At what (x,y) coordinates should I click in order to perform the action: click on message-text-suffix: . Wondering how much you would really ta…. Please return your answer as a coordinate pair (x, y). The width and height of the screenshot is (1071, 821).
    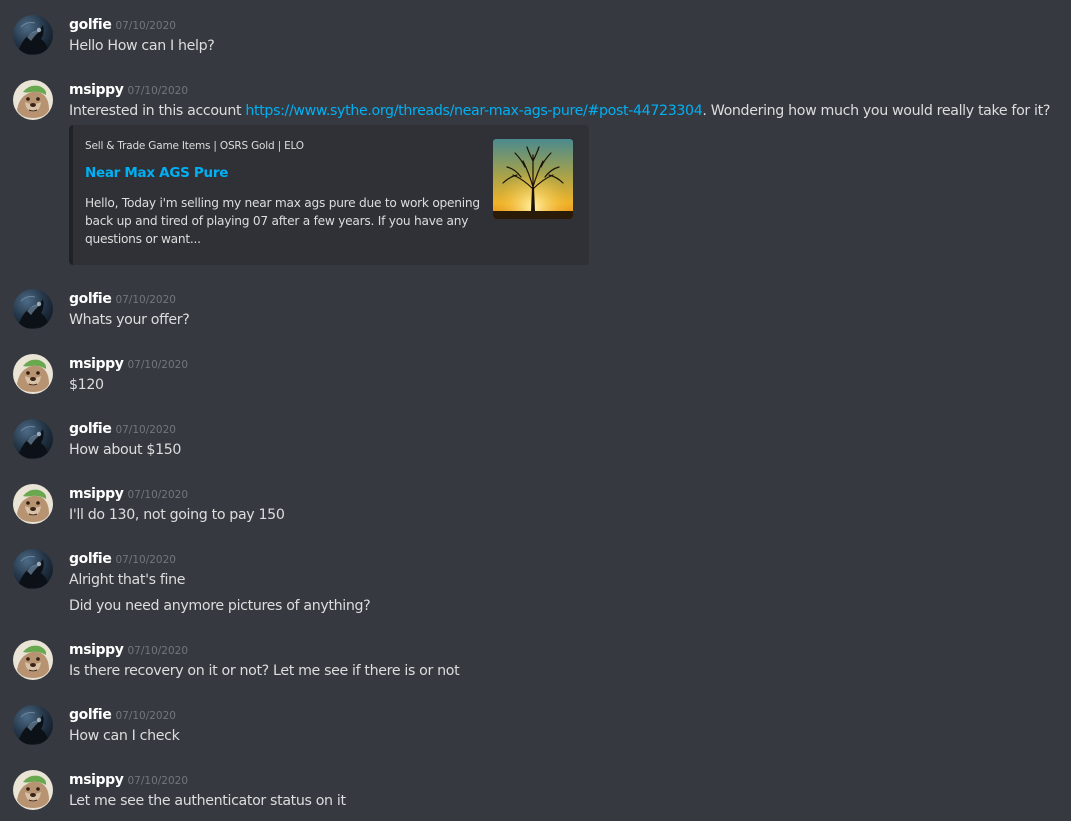
    Looking at the image, I should click on (876, 111).